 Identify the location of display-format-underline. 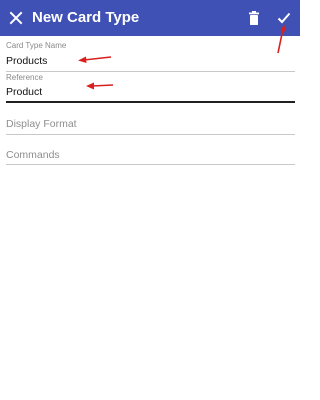
(150, 134).